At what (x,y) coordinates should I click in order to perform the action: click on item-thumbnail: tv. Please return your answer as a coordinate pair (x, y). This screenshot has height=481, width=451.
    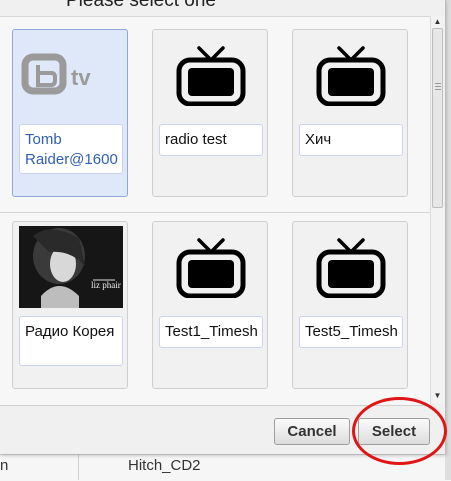
    Looking at the image, I should click on (71, 75).